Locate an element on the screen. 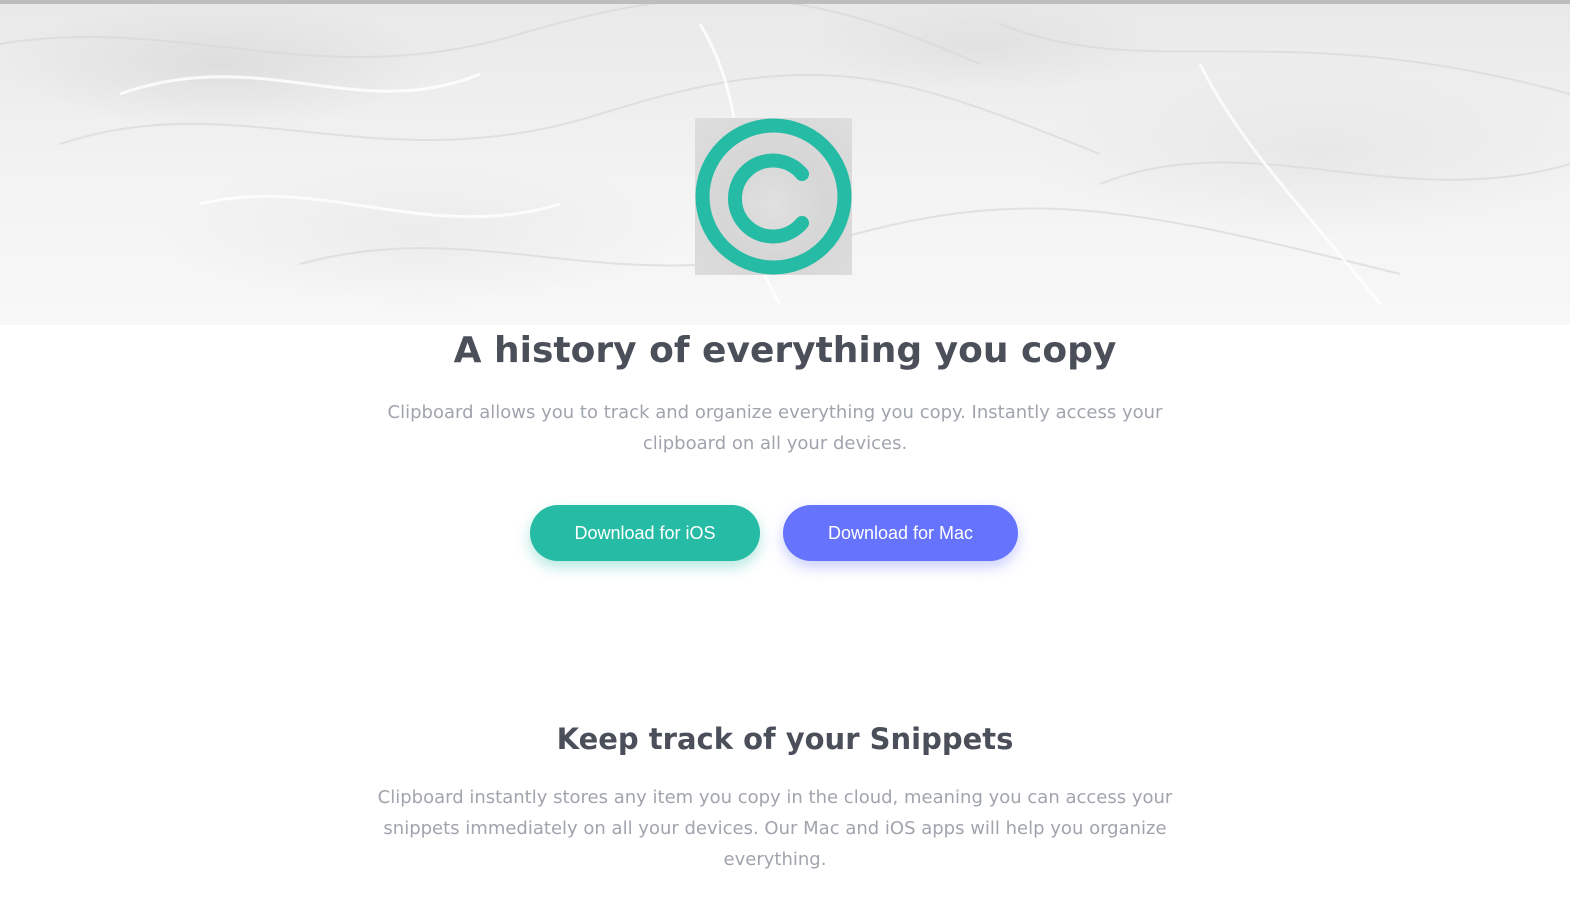  hero-headline: A history of everything you copy is located at coordinates (785, 350).